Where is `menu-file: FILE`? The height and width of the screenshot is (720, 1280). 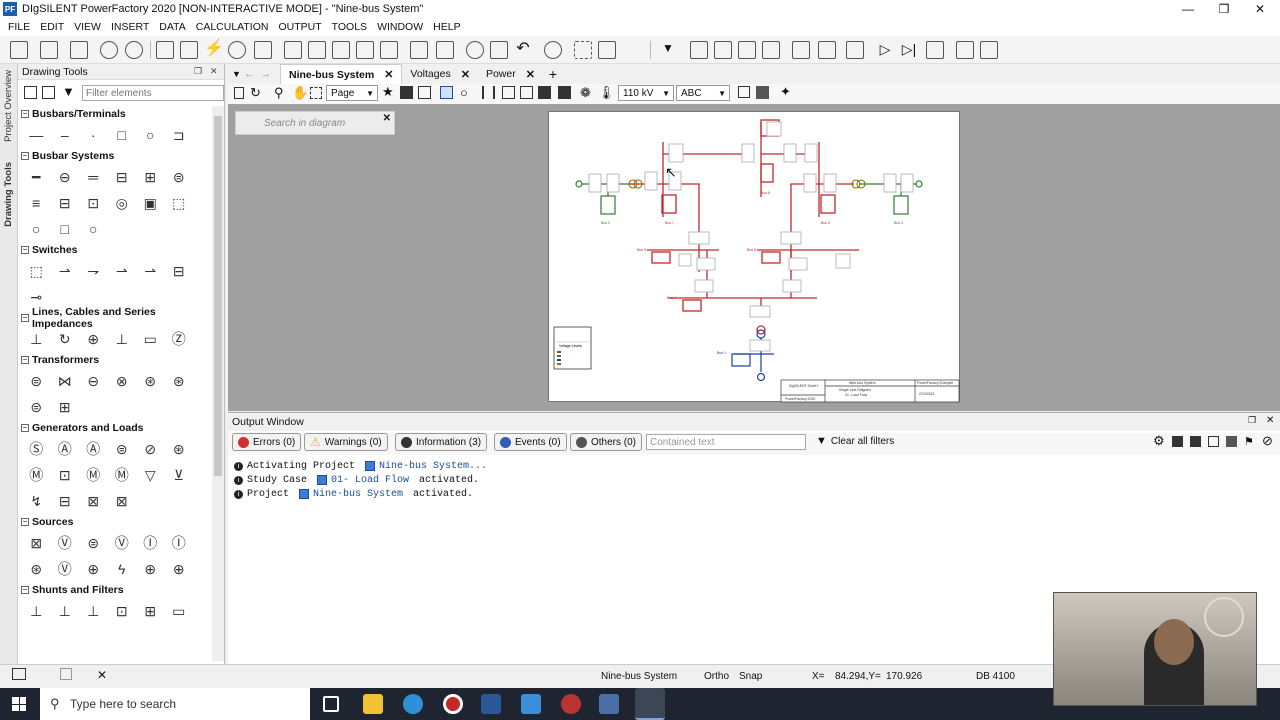 menu-file: FILE is located at coordinates (19, 27).